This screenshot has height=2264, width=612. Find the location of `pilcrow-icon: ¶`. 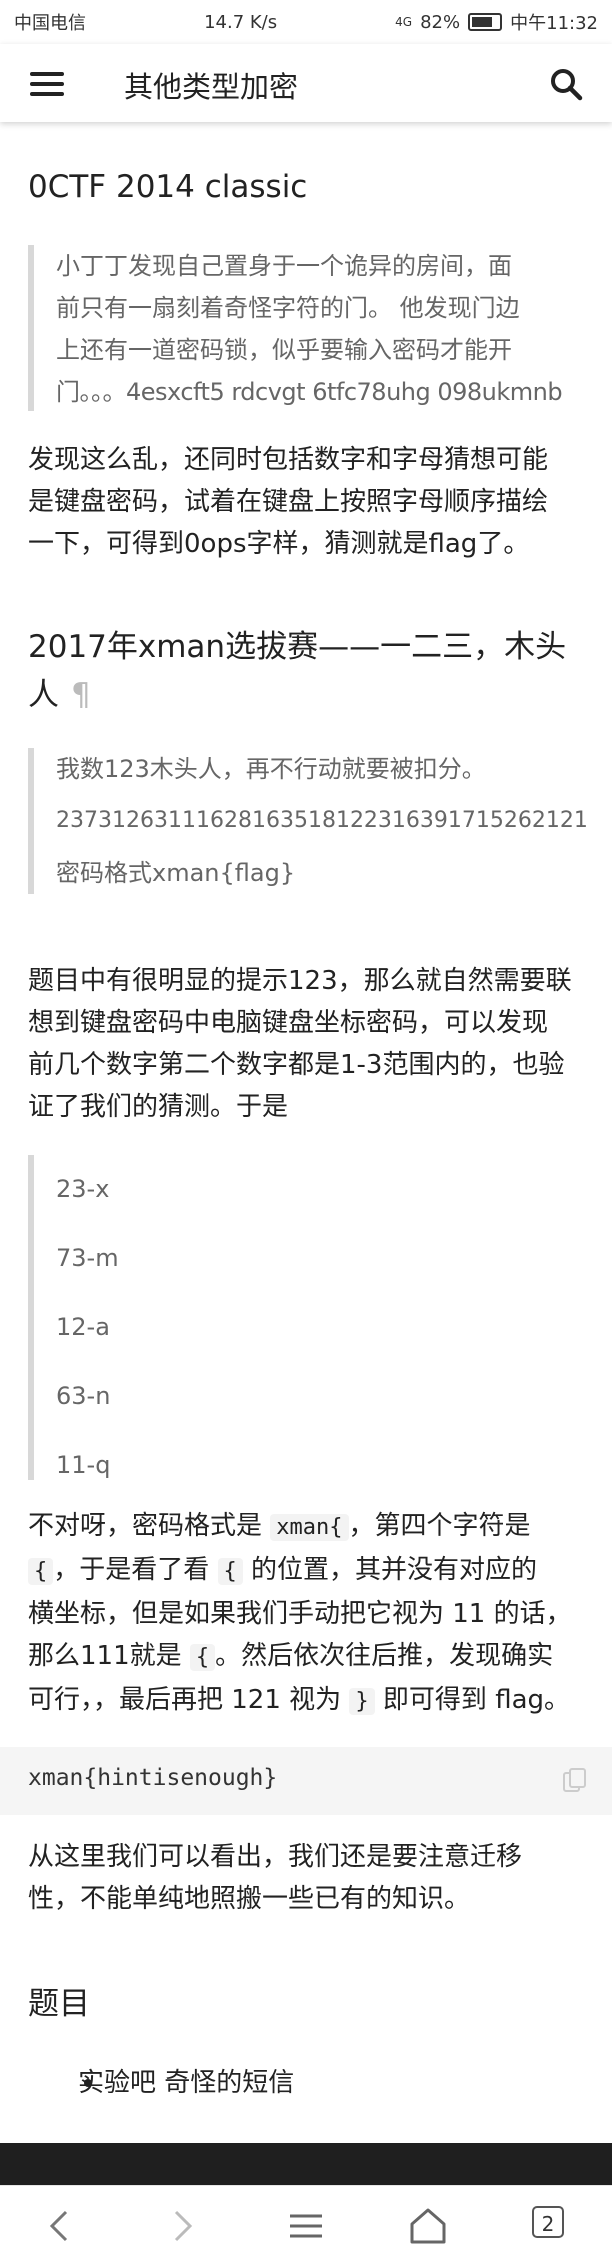

pilcrow-icon: ¶ is located at coordinates (81, 695).